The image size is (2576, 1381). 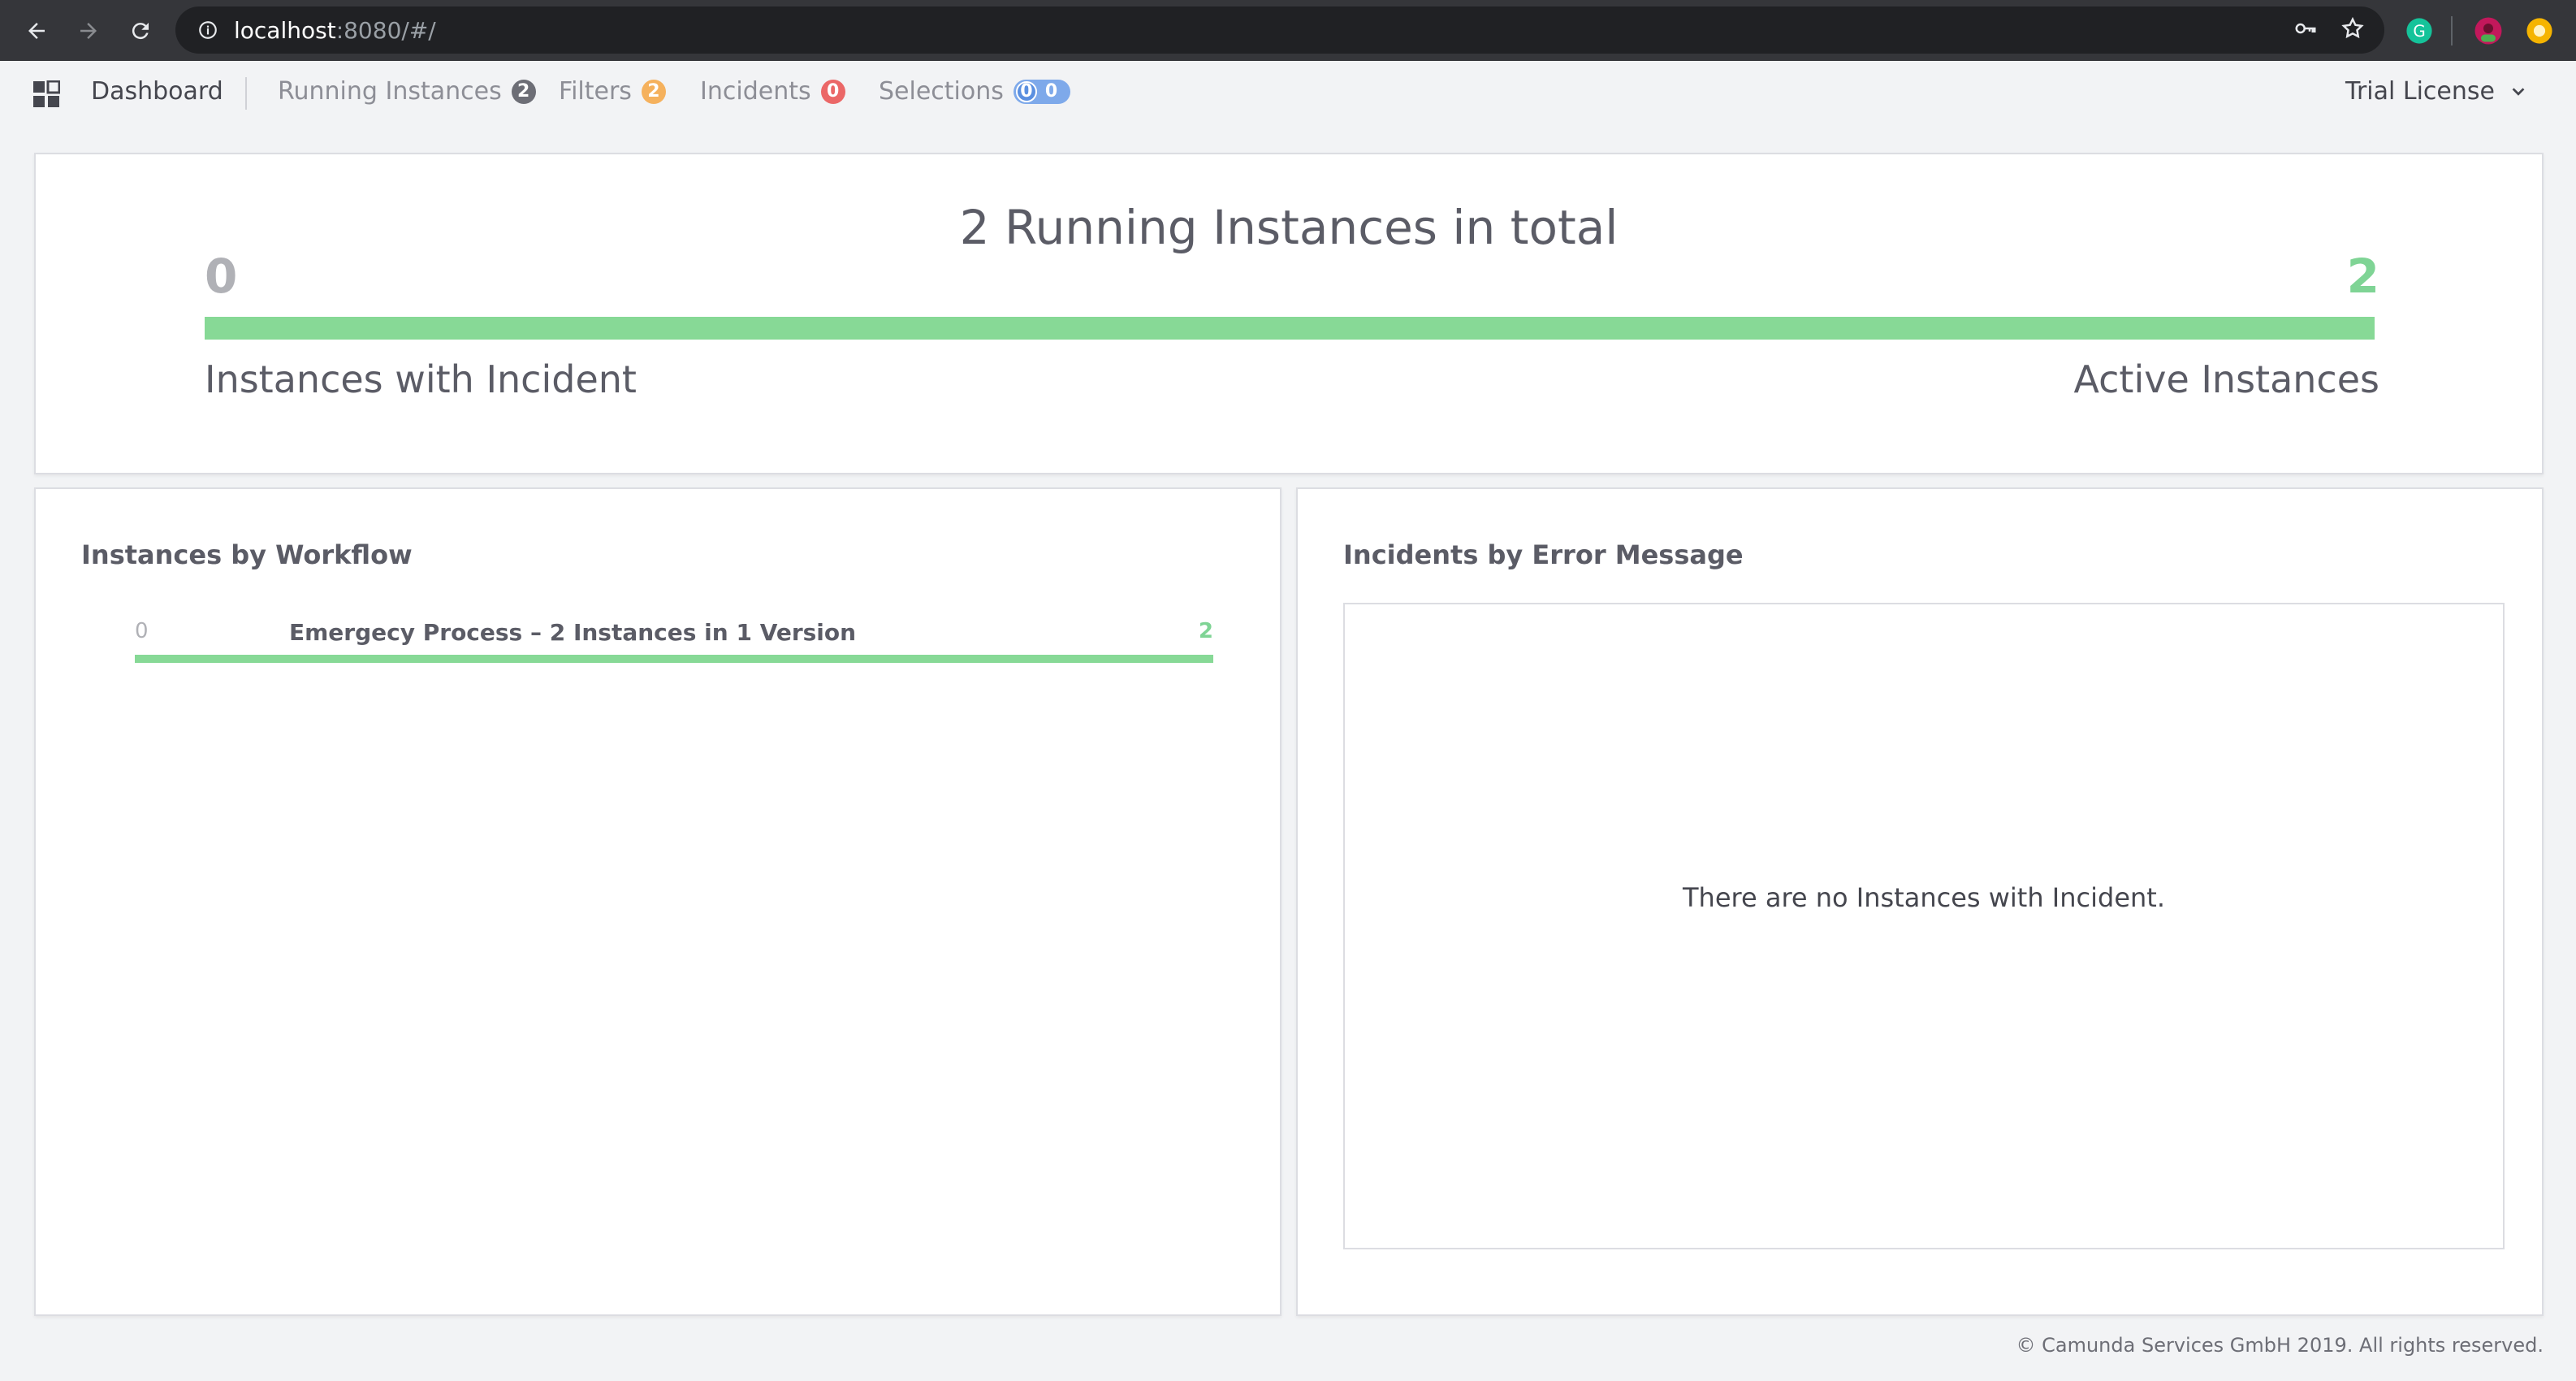 I want to click on nav-filters-label: Filters, so click(x=596, y=91).